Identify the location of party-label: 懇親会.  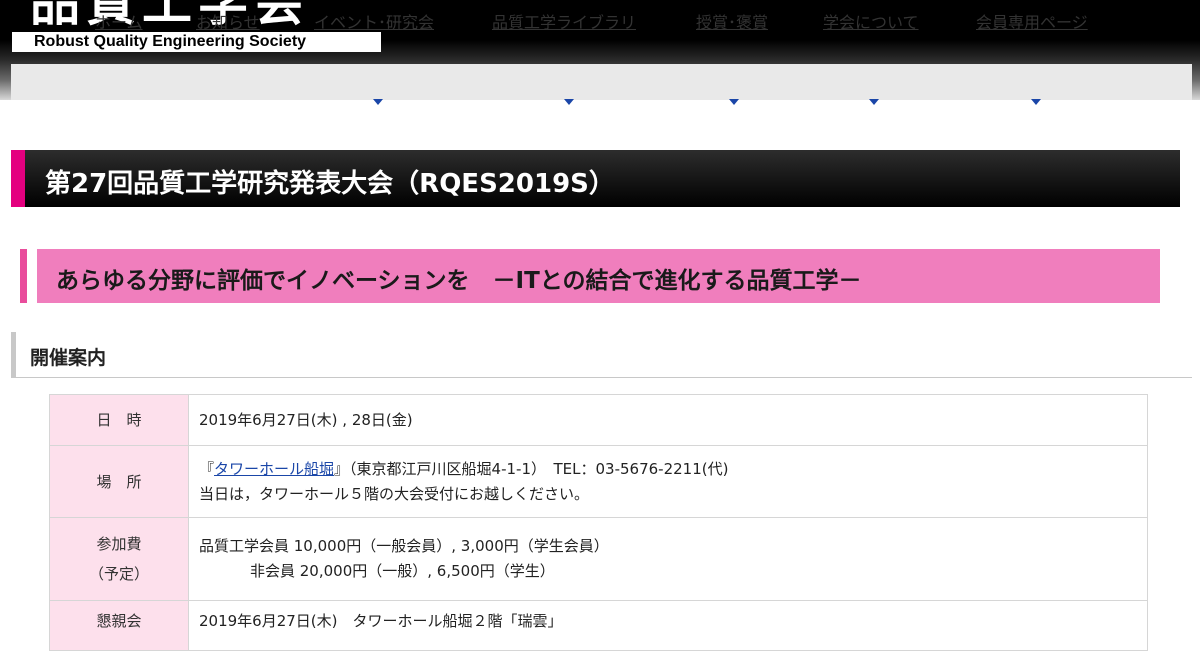
(119, 625).